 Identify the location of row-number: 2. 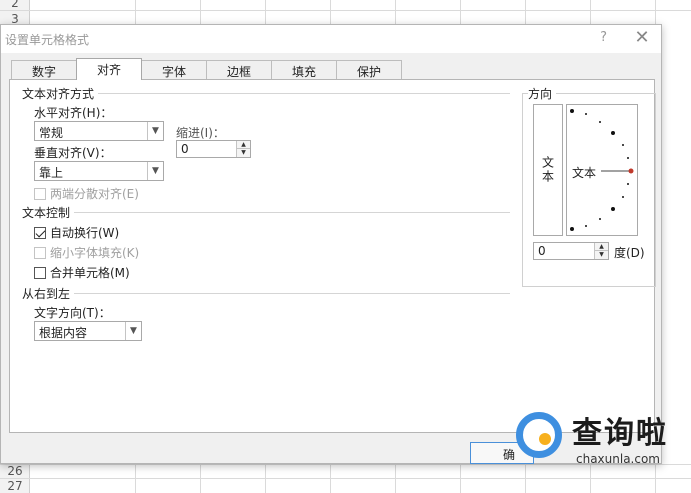
(15, 5).